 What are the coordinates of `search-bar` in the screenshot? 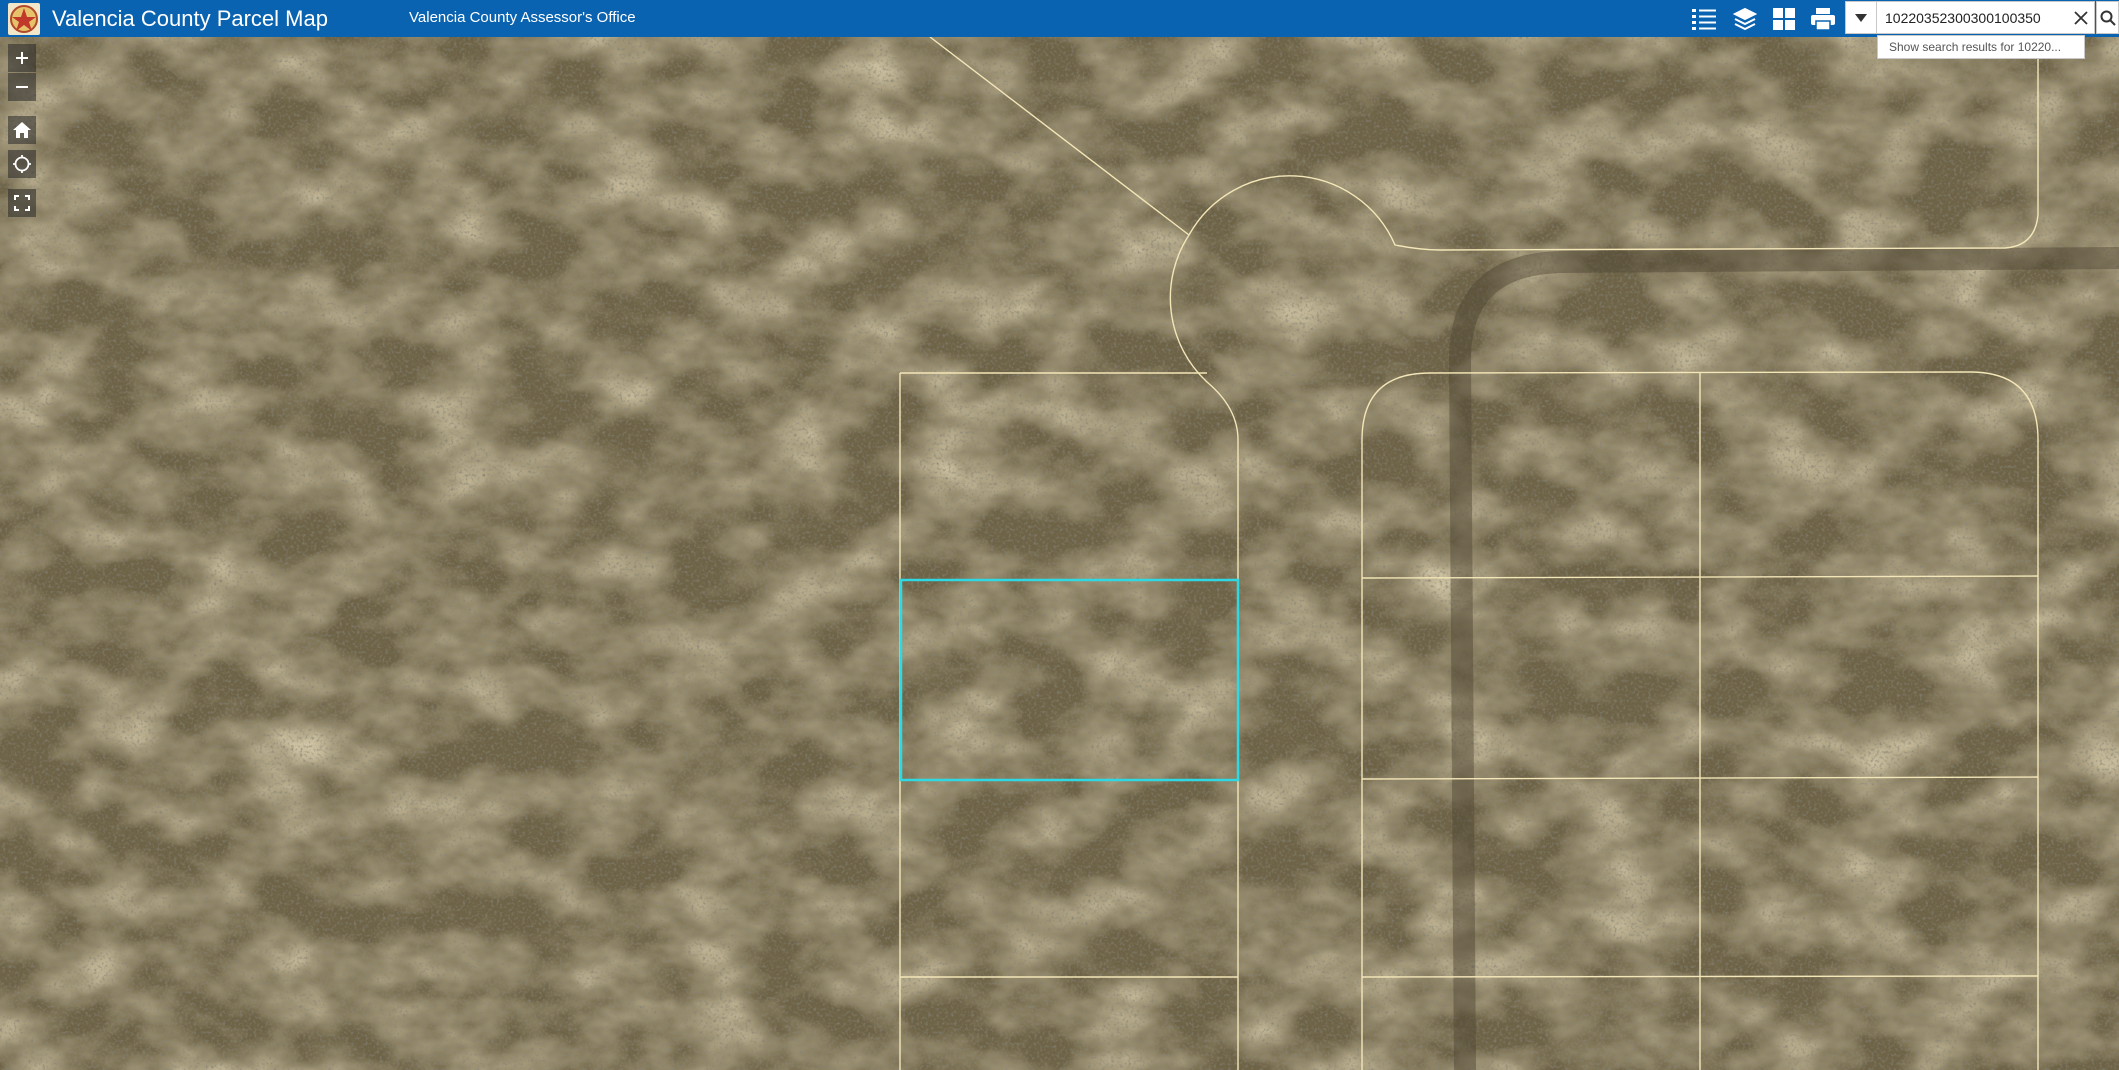 It's located at (1970, 17).